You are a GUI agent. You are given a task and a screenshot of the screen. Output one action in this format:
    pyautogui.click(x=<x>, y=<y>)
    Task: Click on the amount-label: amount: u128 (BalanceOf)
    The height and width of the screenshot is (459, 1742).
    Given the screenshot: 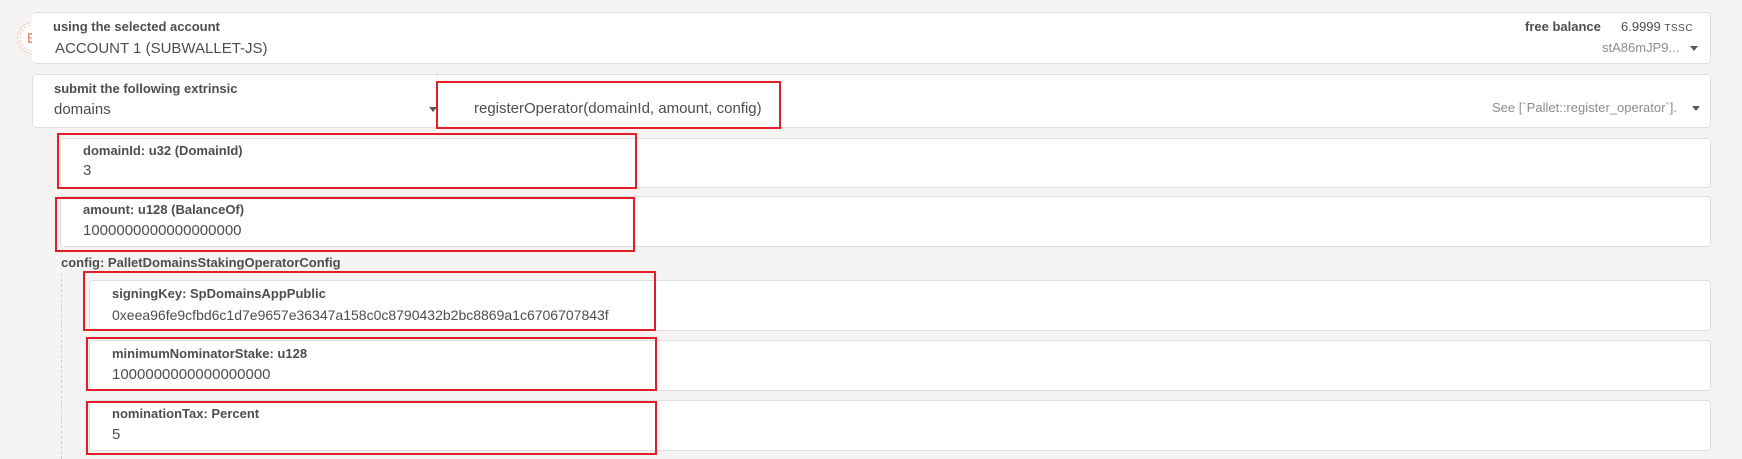 What is the action you would take?
    pyautogui.click(x=164, y=209)
    